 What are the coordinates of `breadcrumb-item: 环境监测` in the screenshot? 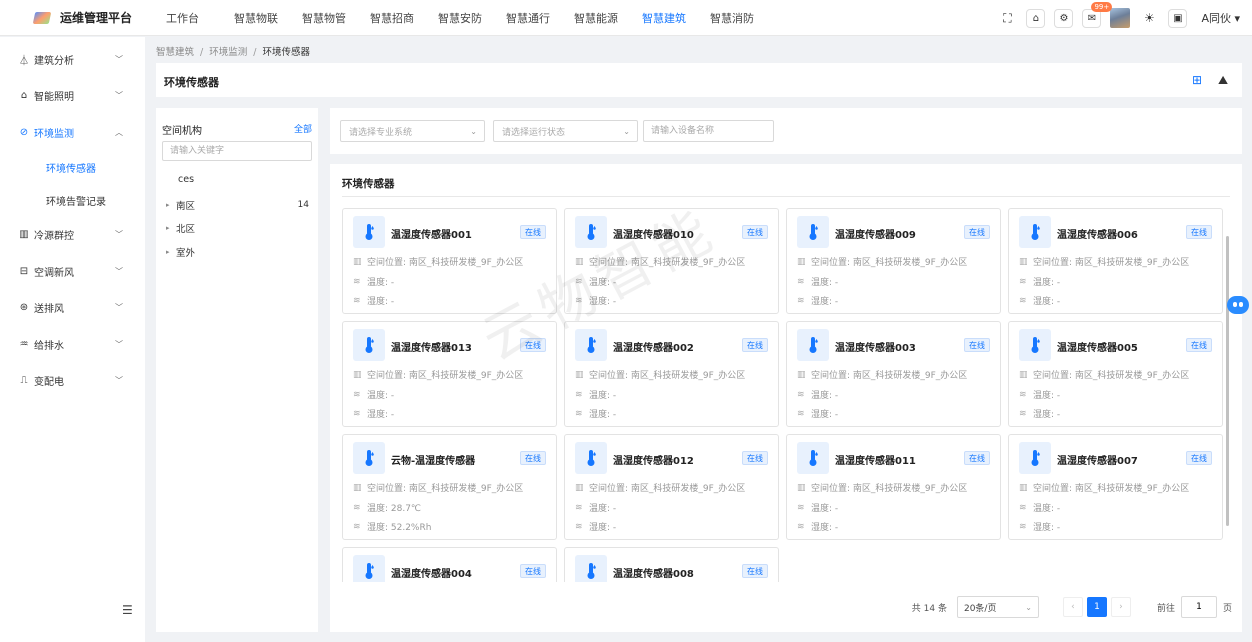 It's located at (228, 52).